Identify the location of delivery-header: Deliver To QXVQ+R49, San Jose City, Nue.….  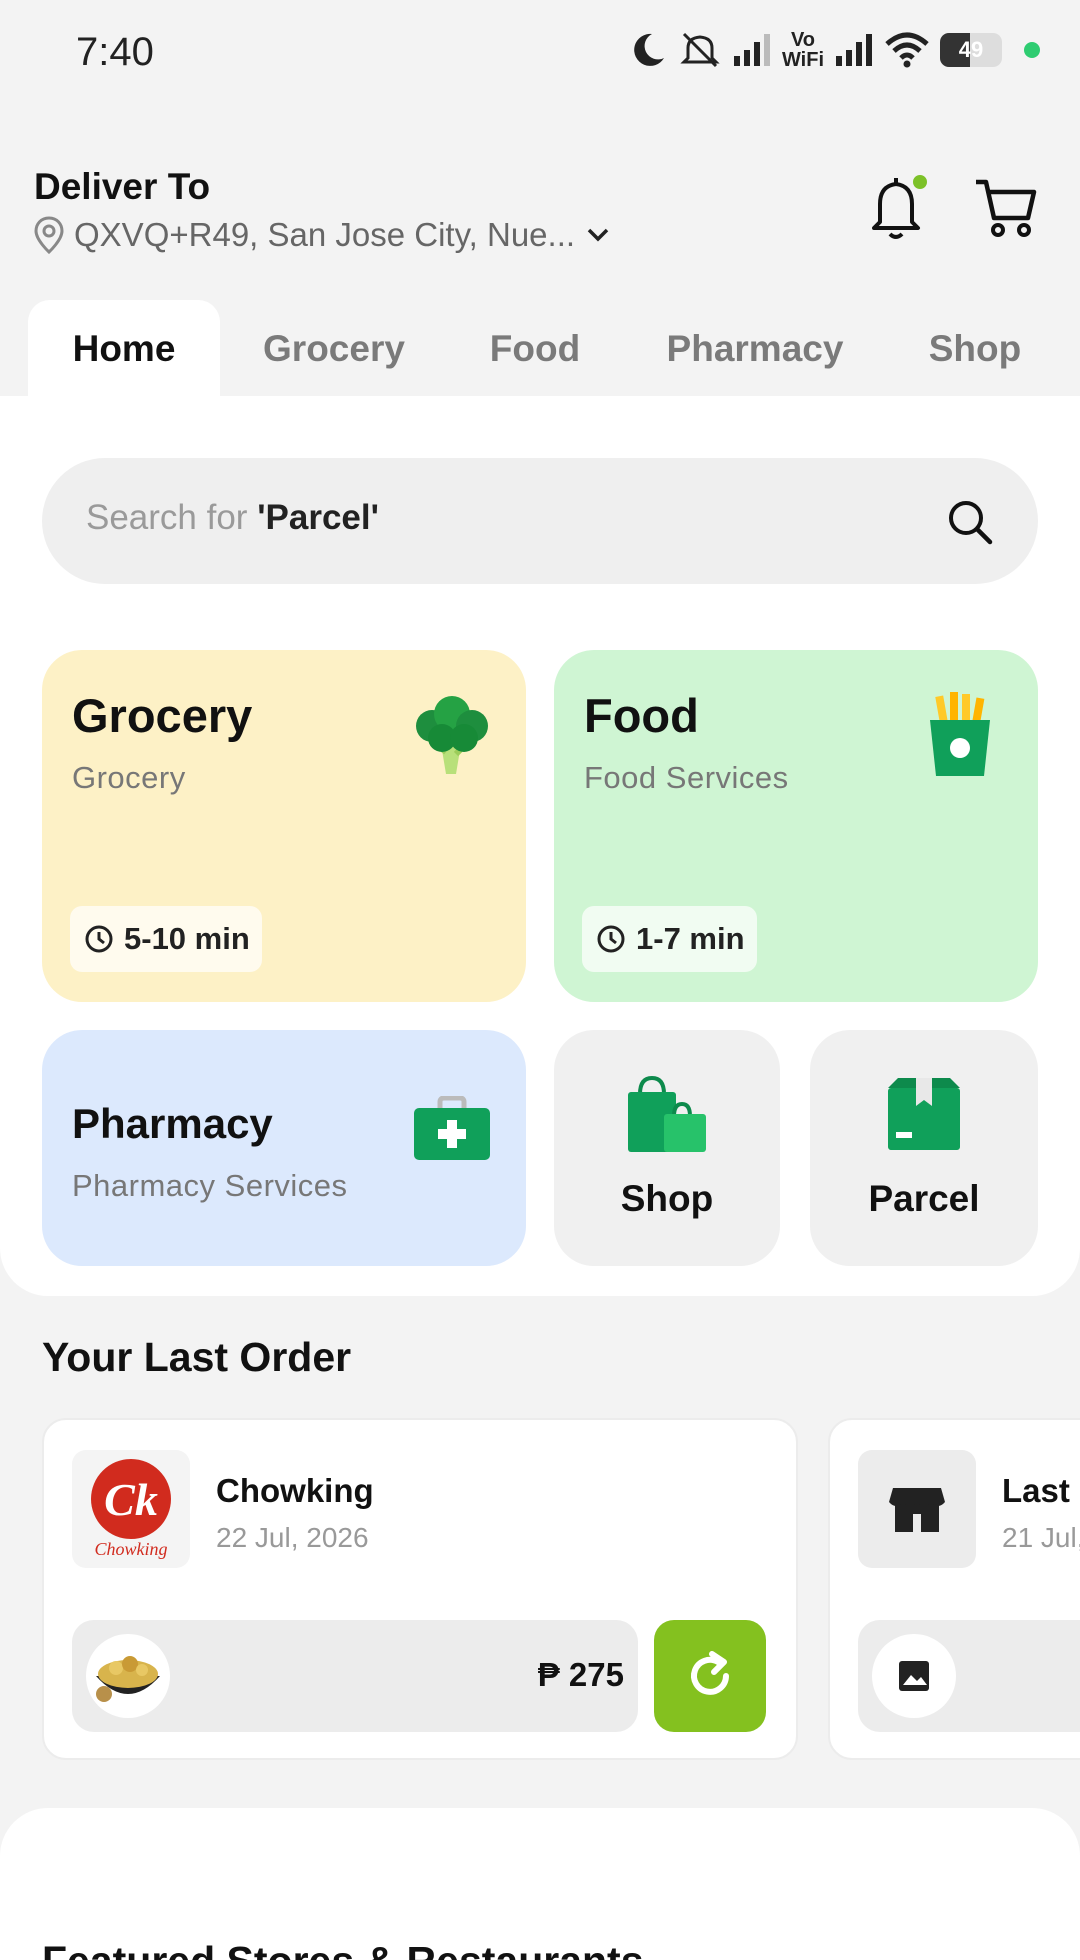
(540, 215).